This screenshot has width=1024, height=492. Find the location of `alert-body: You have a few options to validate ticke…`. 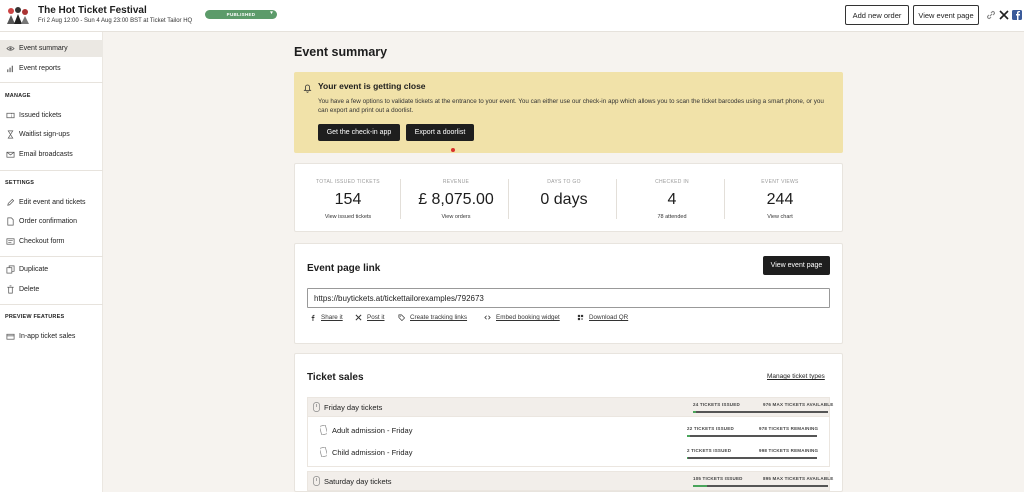

alert-body: You have a few options to validate ticke… is located at coordinates (571, 106).